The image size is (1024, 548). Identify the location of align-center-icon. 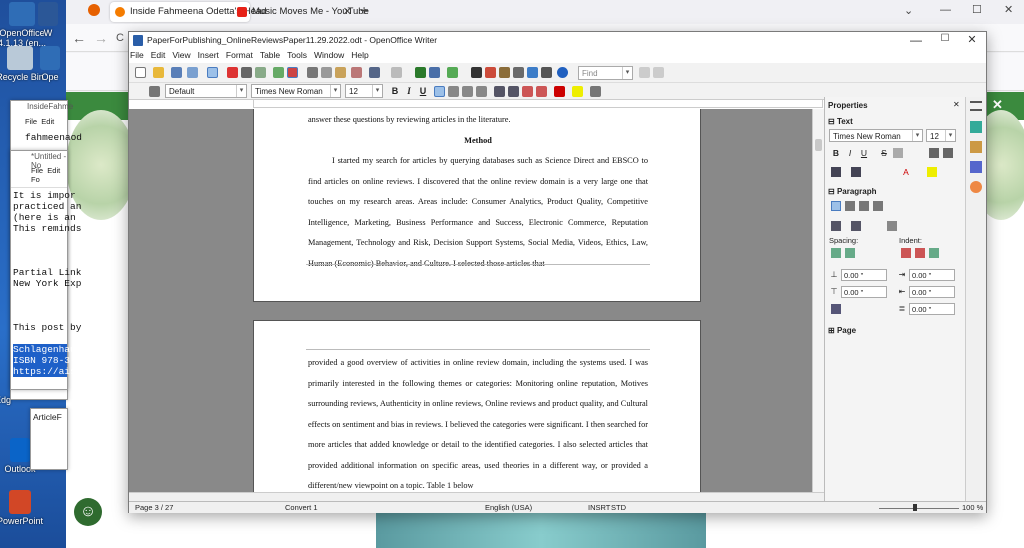
(453, 91).